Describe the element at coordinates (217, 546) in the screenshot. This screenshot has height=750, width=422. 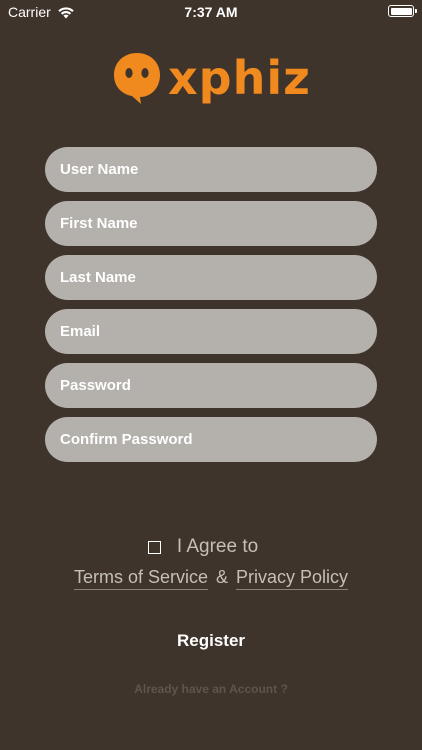
I see `agree-label: I Agree to` at that location.